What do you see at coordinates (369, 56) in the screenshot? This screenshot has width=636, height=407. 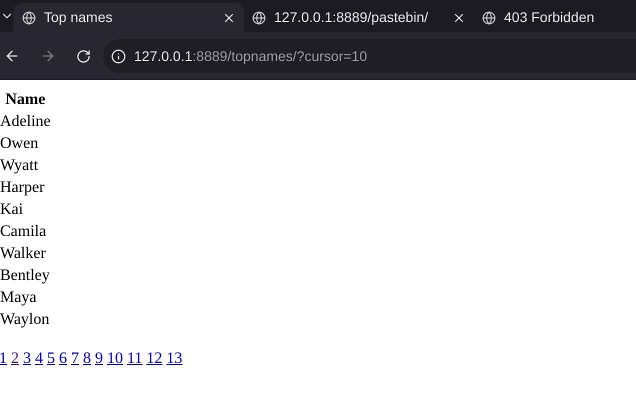 I see `address-bar: 127.0.0.1:8889/topnames/?cursor=10` at bounding box center [369, 56].